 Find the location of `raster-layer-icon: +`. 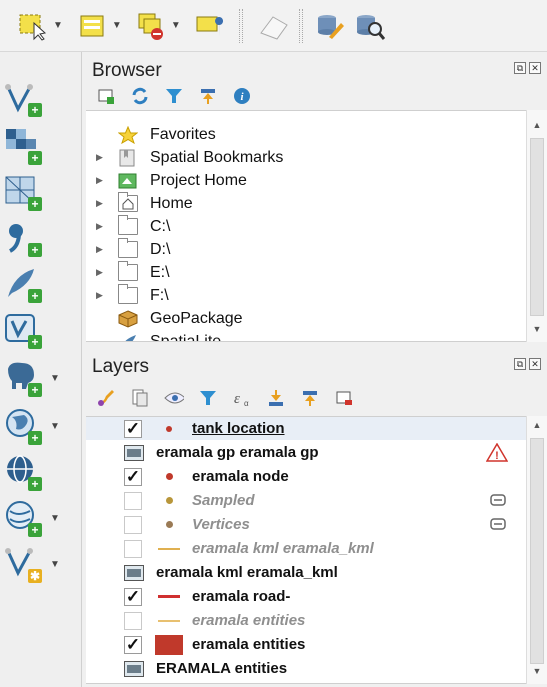

raster-layer-icon: + is located at coordinates (23, 146).